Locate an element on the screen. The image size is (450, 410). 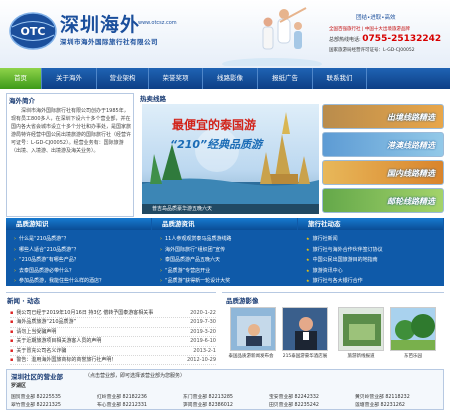
list-item: 11人参观观赏泰马品质游线路 is located at coordinates (230, 239).